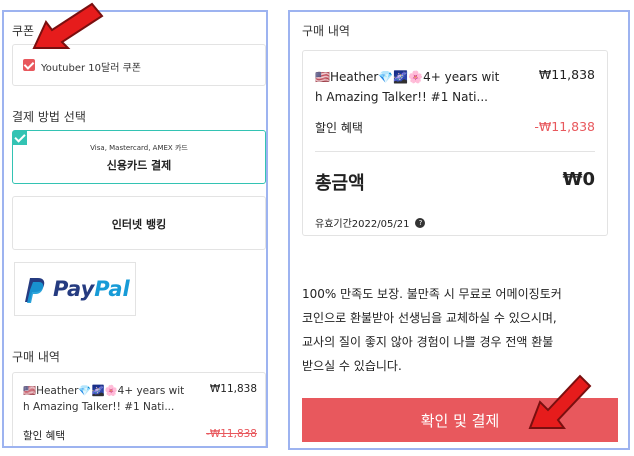 The height and width of the screenshot is (456, 634). What do you see at coordinates (35, 290) in the screenshot?
I see `paypal-logo-icon` at bounding box center [35, 290].